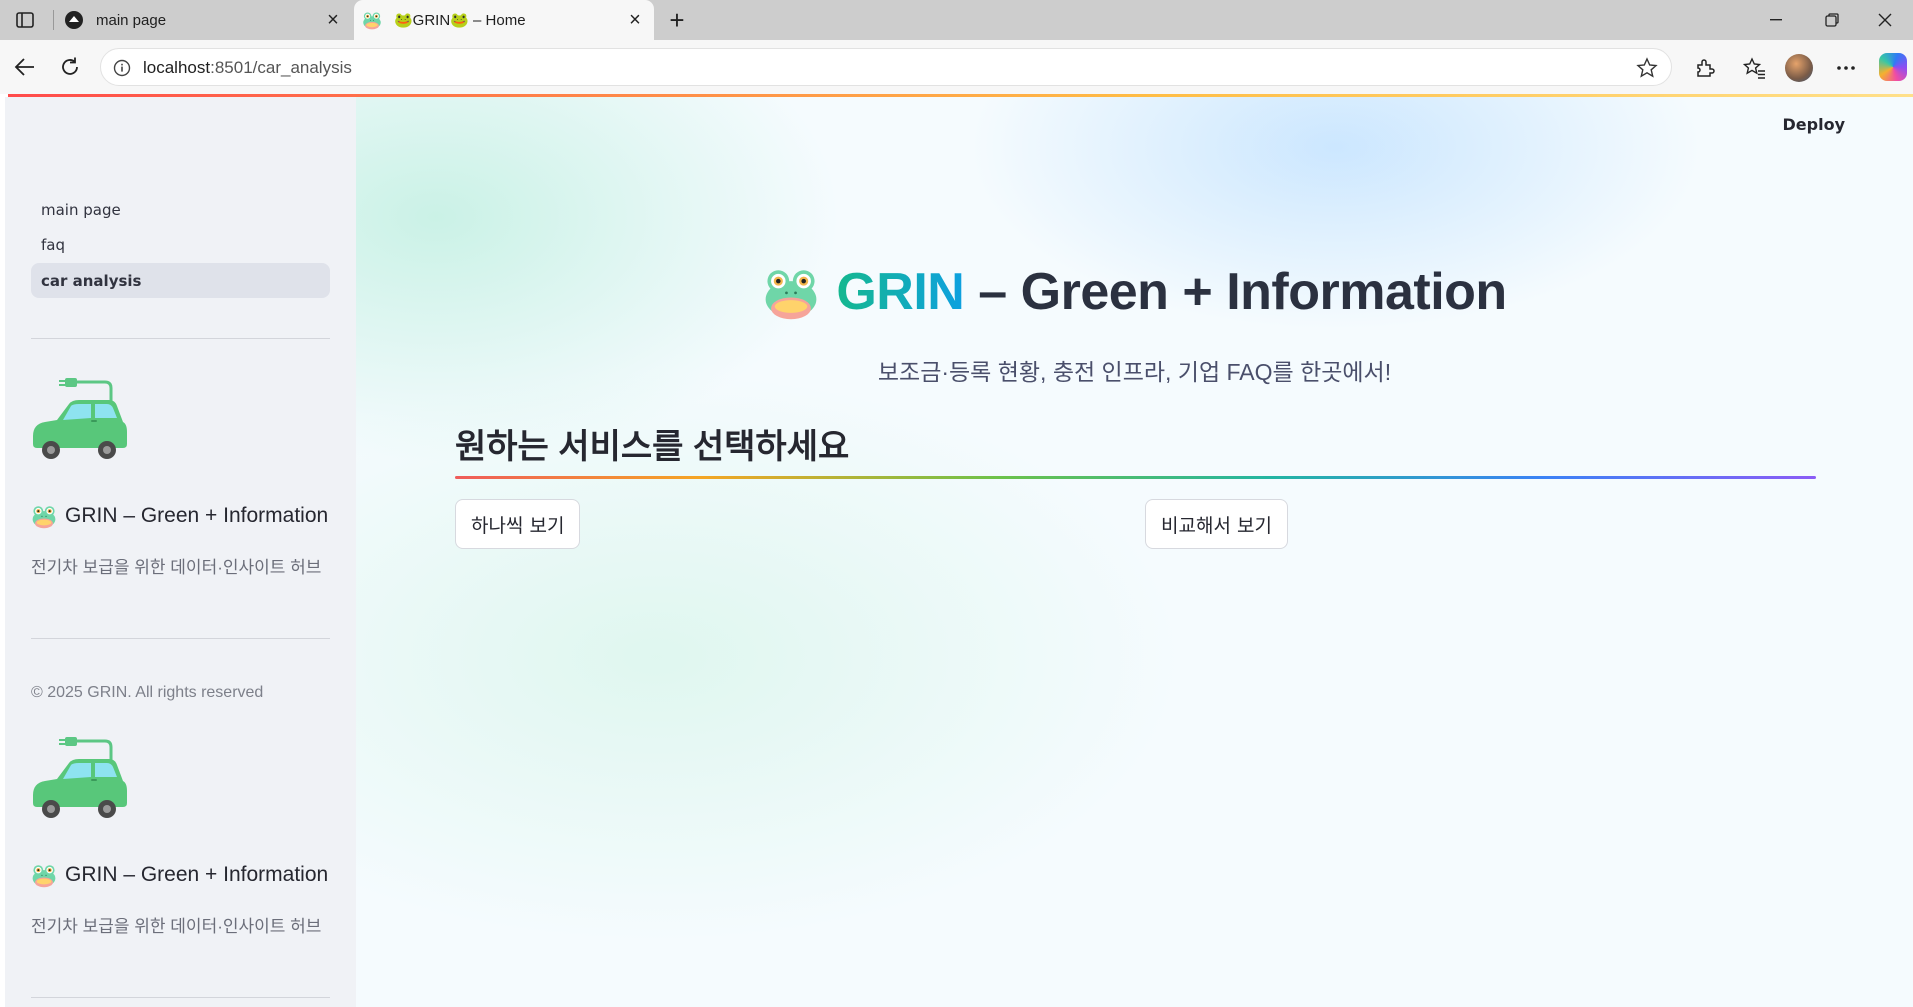 The height and width of the screenshot is (1007, 1913). I want to click on tab-actions-icon, so click(25, 20).